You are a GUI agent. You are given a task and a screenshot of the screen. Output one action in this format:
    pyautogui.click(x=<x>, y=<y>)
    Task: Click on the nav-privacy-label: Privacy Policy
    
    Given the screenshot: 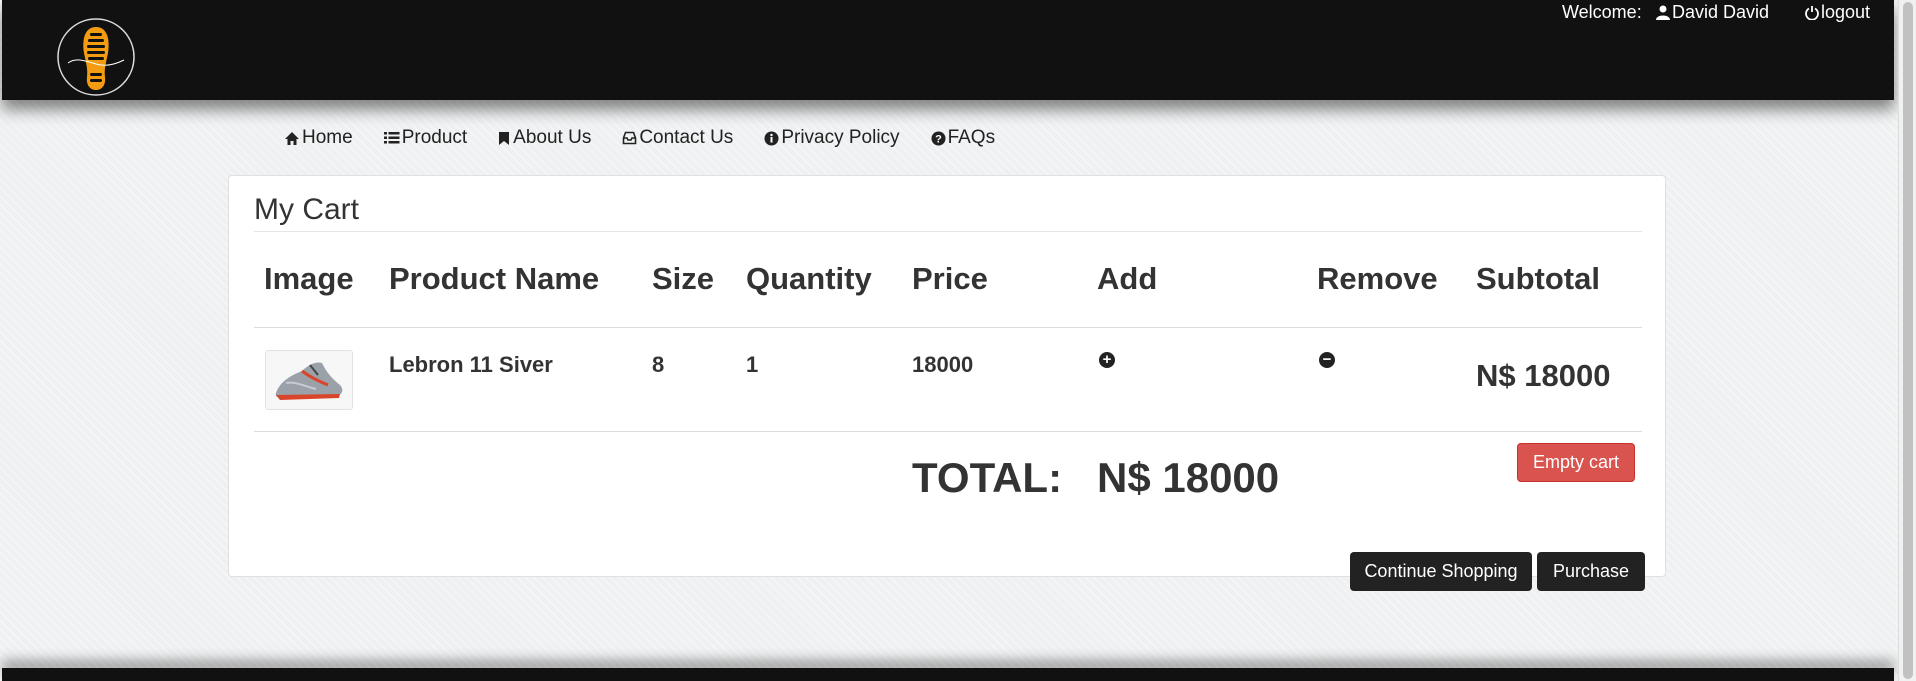 What is the action you would take?
    pyautogui.click(x=840, y=137)
    